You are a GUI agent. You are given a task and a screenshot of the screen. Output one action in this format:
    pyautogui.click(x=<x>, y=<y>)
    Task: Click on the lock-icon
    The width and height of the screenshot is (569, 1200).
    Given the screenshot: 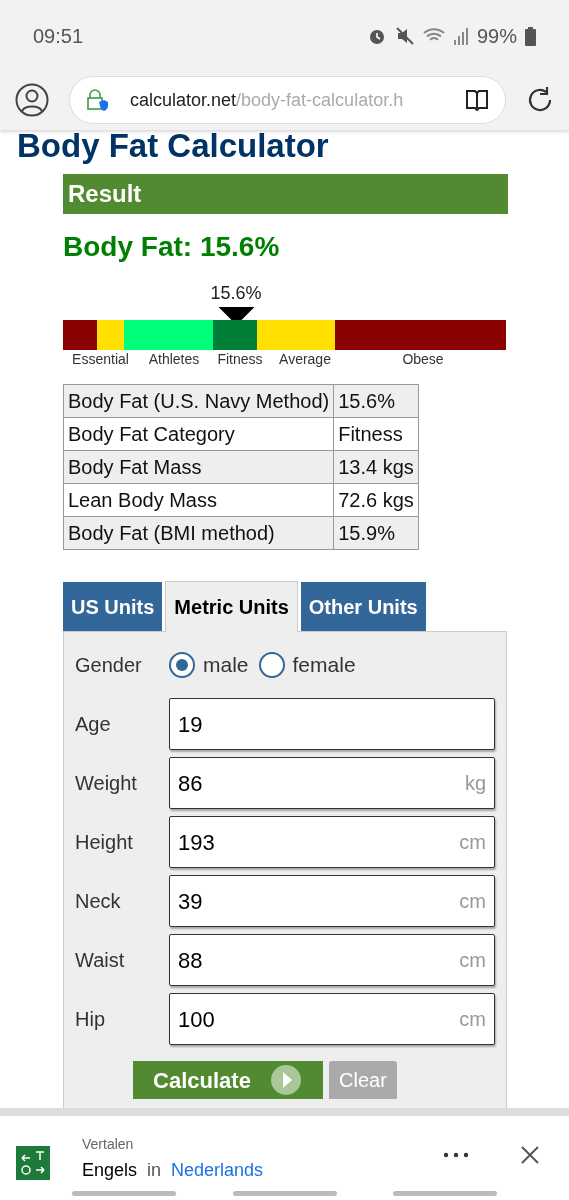 What is the action you would take?
    pyautogui.click(x=97, y=100)
    